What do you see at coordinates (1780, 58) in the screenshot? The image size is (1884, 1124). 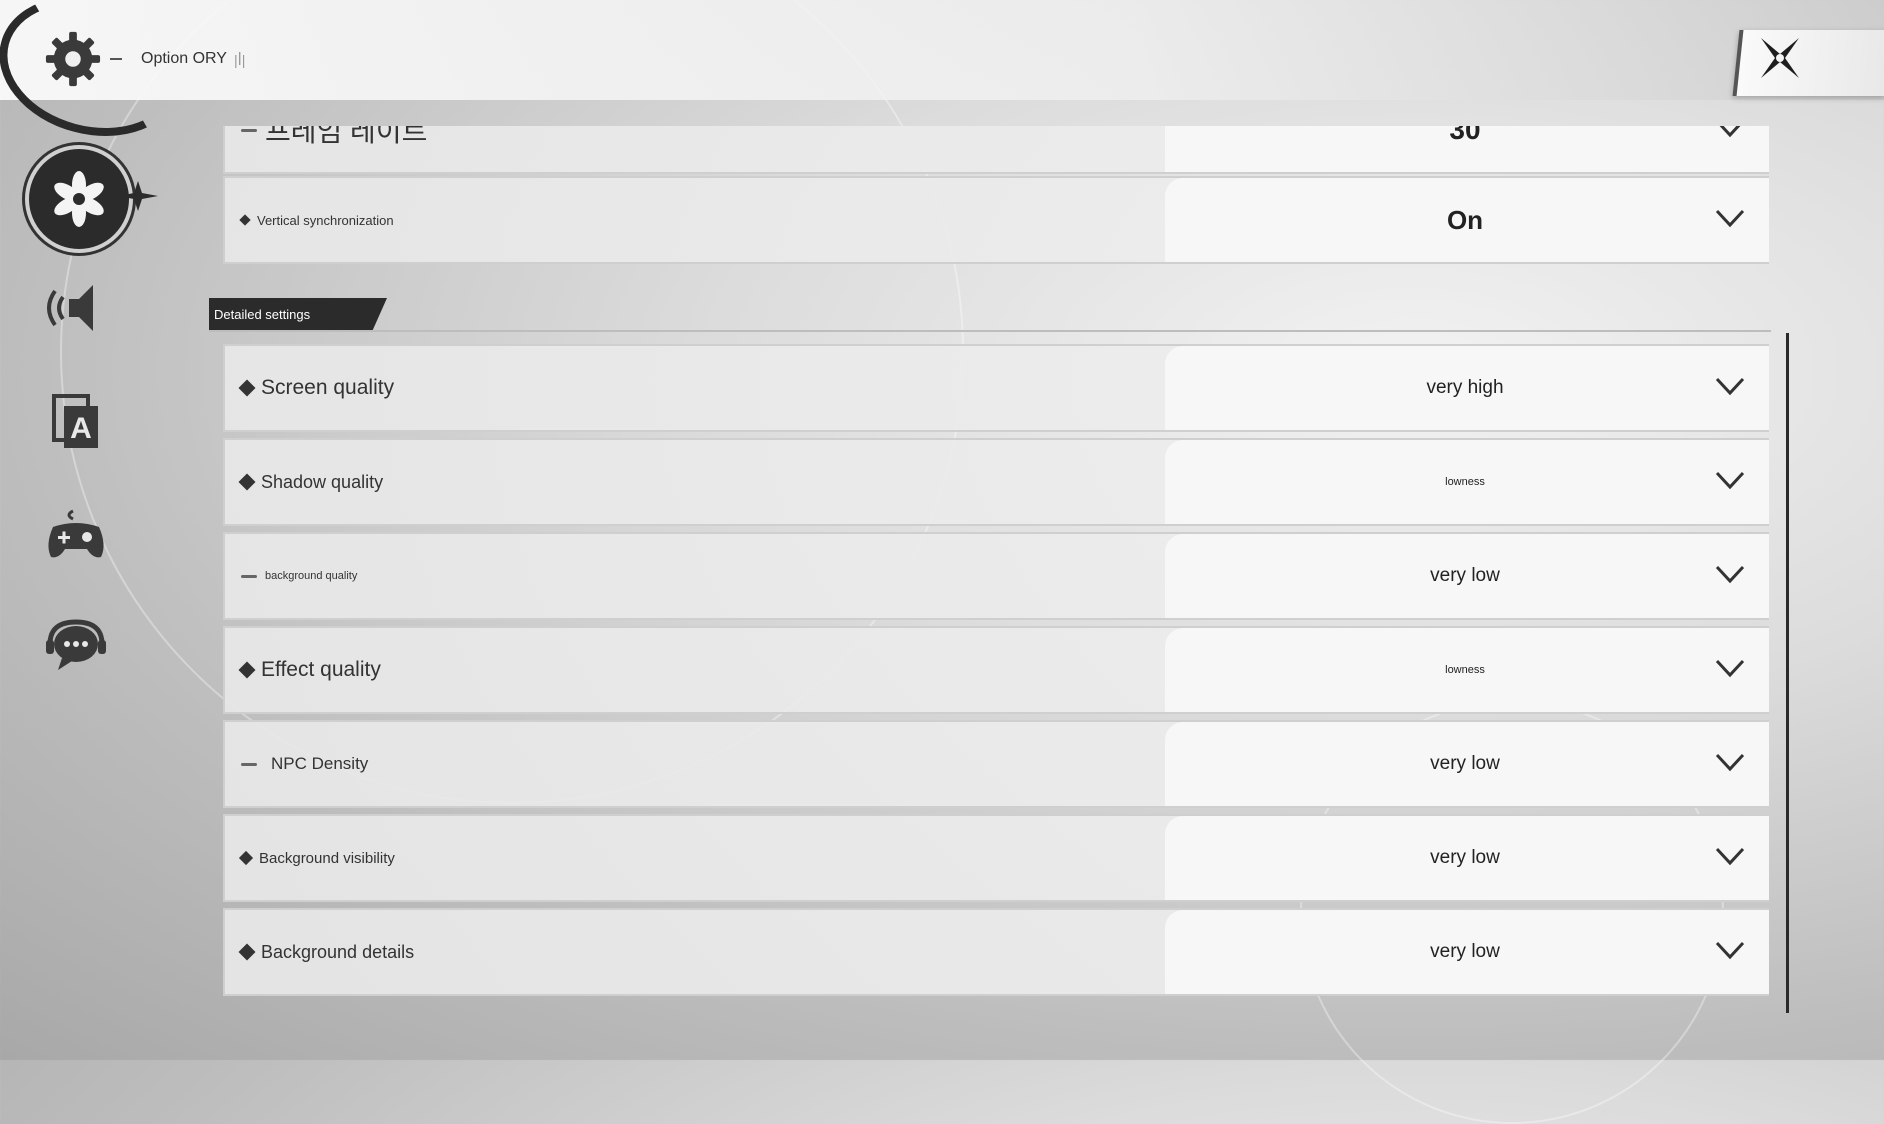 I see `close-icon` at bounding box center [1780, 58].